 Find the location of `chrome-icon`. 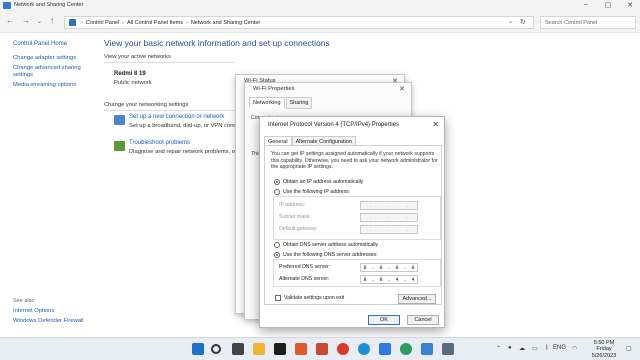

chrome-icon is located at coordinates (343, 349).